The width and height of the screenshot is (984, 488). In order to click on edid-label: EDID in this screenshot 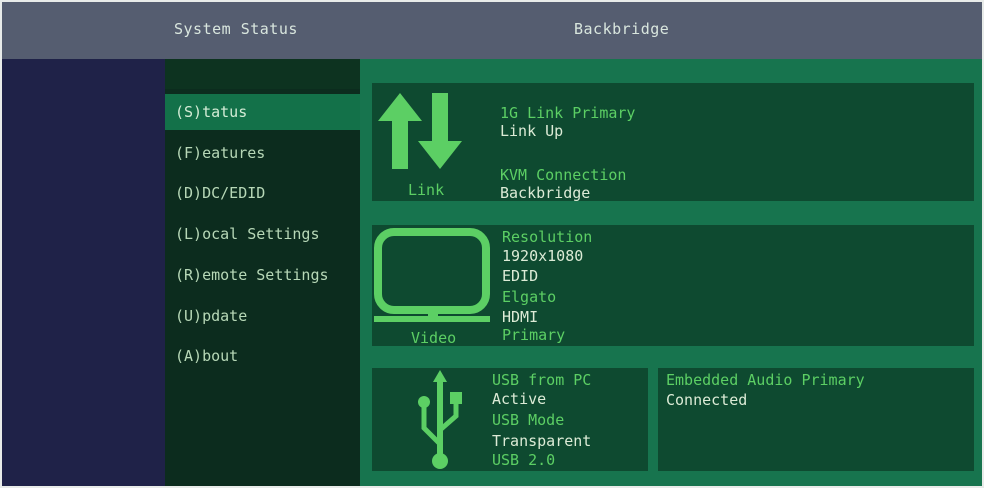, I will do `click(520, 276)`.